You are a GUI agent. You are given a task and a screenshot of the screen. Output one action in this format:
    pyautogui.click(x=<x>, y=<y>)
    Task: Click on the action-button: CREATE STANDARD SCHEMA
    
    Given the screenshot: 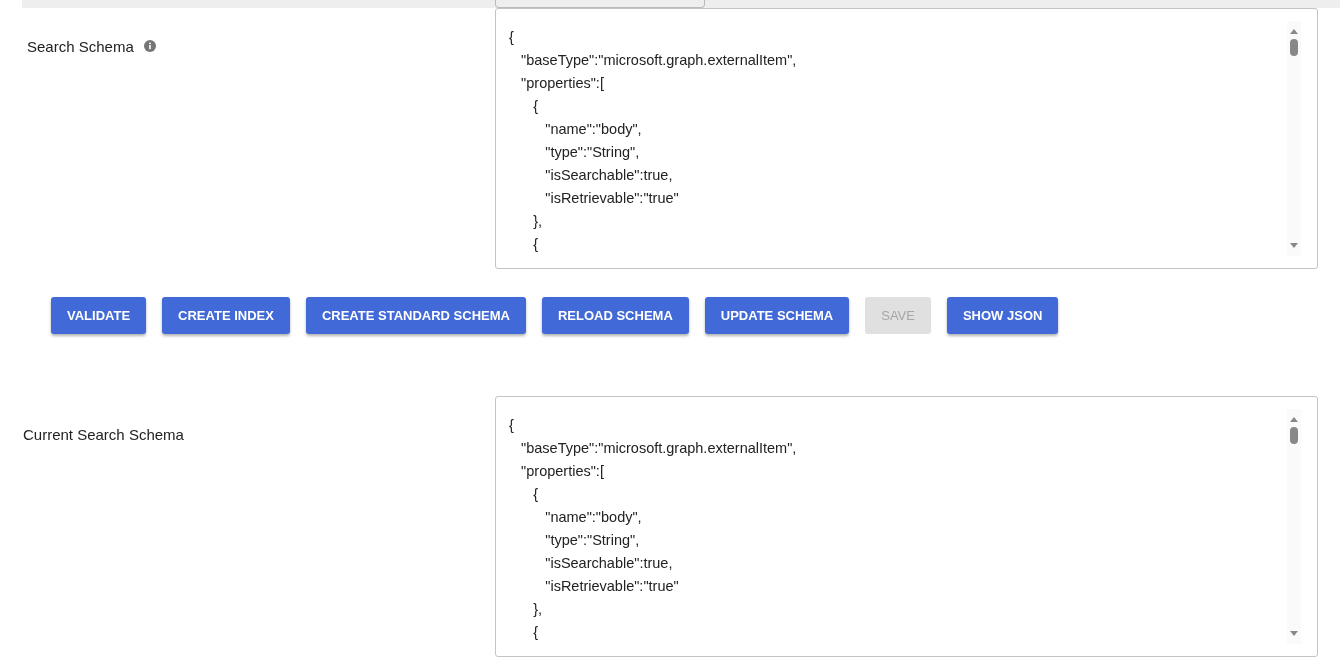 What is the action you would take?
    pyautogui.click(x=415, y=315)
    